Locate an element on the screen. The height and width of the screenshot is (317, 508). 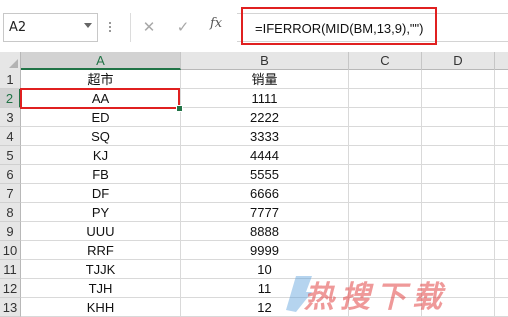
column-header-b: B is located at coordinates (265, 61).